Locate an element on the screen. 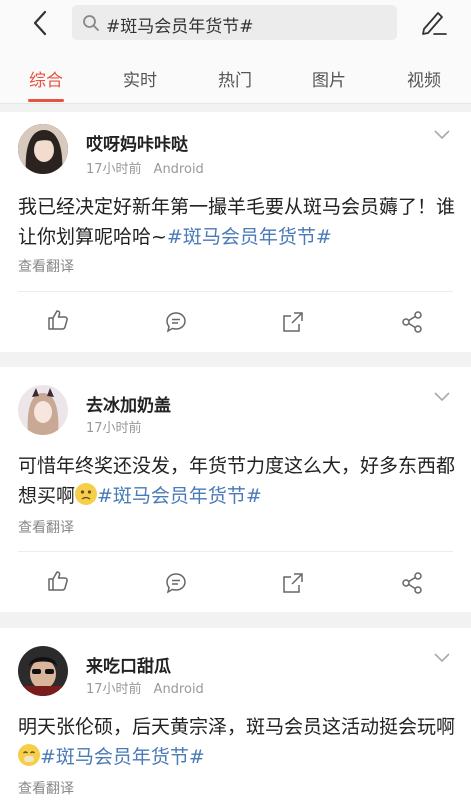 This screenshot has height=808, width=471. search-bar: #斑马会员年货节# is located at coordinates (234, 22).